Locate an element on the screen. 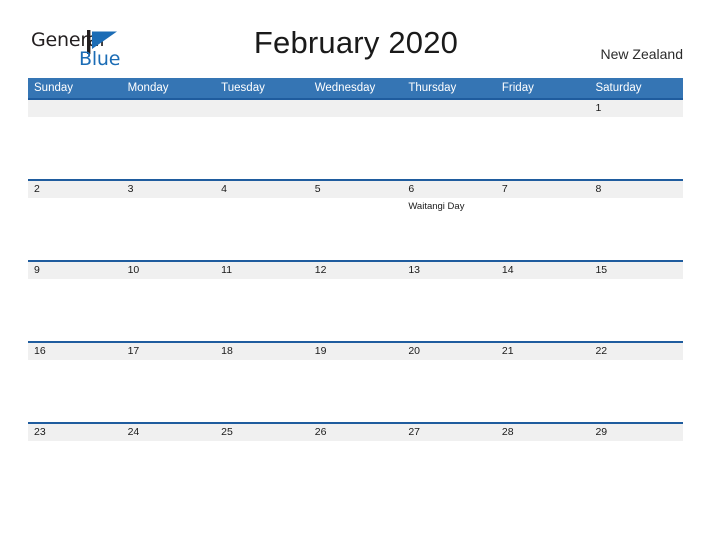  week-date-band: 23 24 25 26 27 28 29 is located at coordinates (355, 432).